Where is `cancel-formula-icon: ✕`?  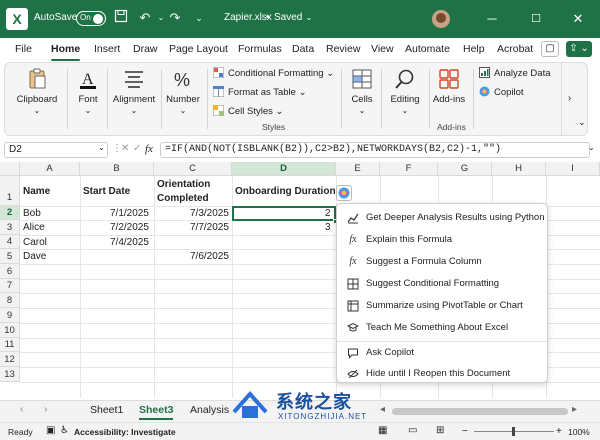 cancel-formula-icon: ✕ is located at coordinates (125, 148).